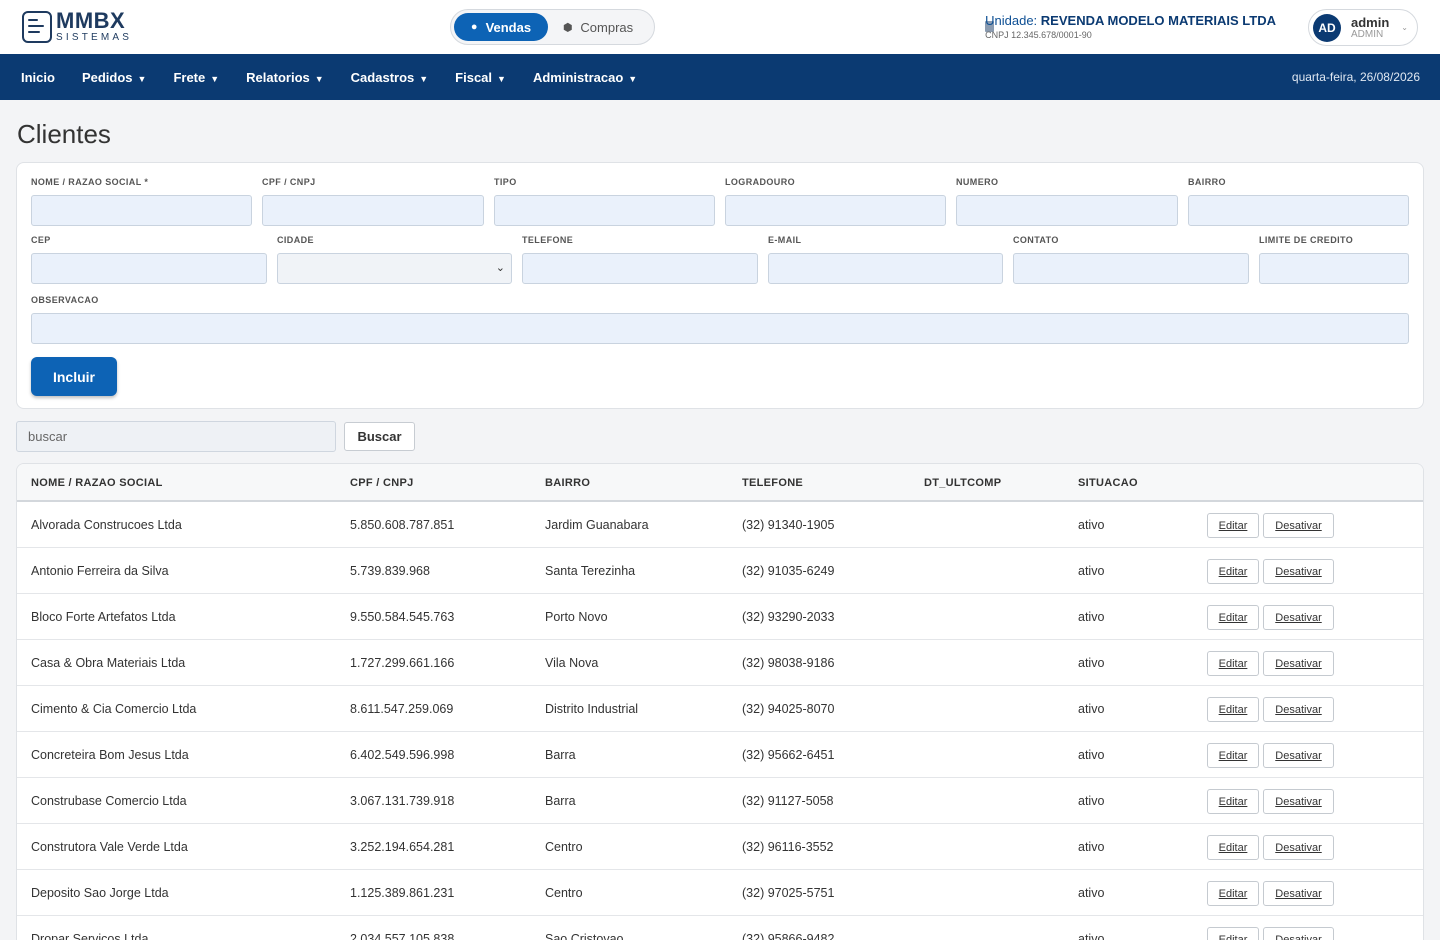 The height and width of the screenshot is (940, 1440). Describe the element at coordinates (97, 483) in the screenshot. I see `col-nome: NOME / RAZAO SOCIAL` at that location.